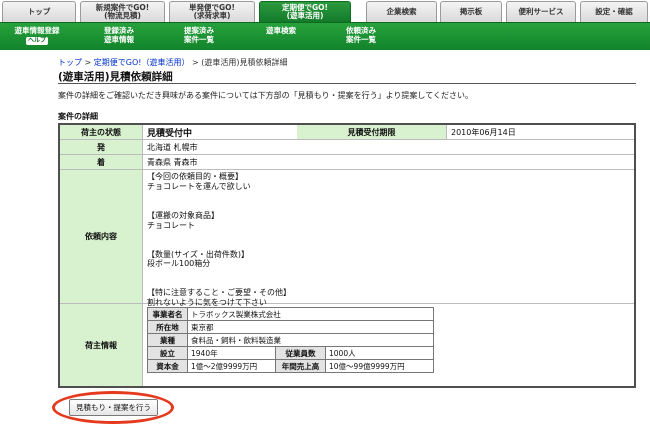  What do you see at coordinates (36, 41) in the screenshot?
I see `help-badge: ヘルプ` at bounding box center [36, 41].